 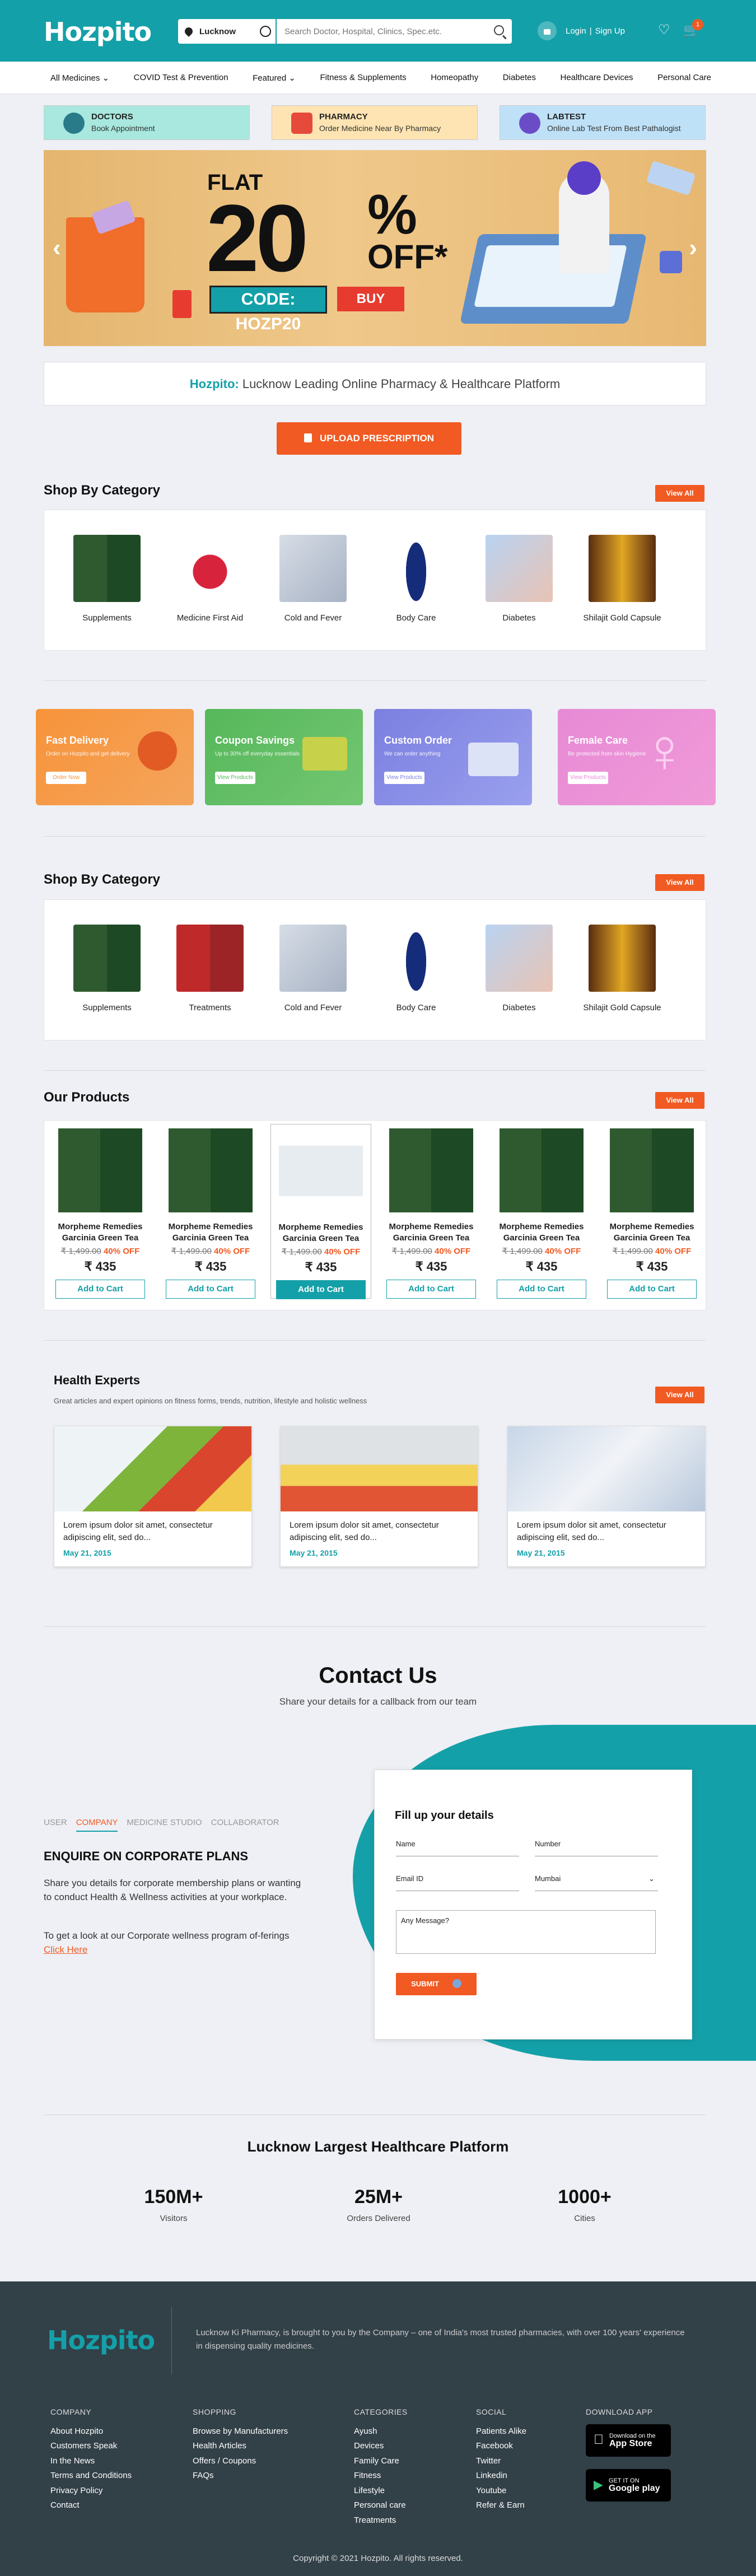 What do you see at coordinates (165, 1825) in the screenshot?
I see `tab-medicine-studio: MEDICINE STUDIO` at bounding box center [165, 1825].